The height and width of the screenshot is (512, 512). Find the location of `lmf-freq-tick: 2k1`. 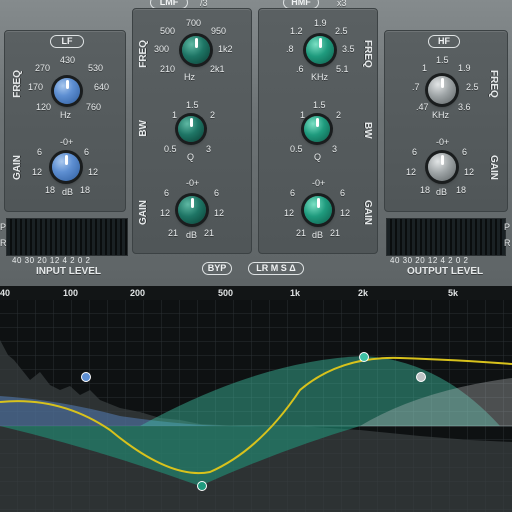

lmf-freq-tick: 2k1 is located at coordinates (217, 69).